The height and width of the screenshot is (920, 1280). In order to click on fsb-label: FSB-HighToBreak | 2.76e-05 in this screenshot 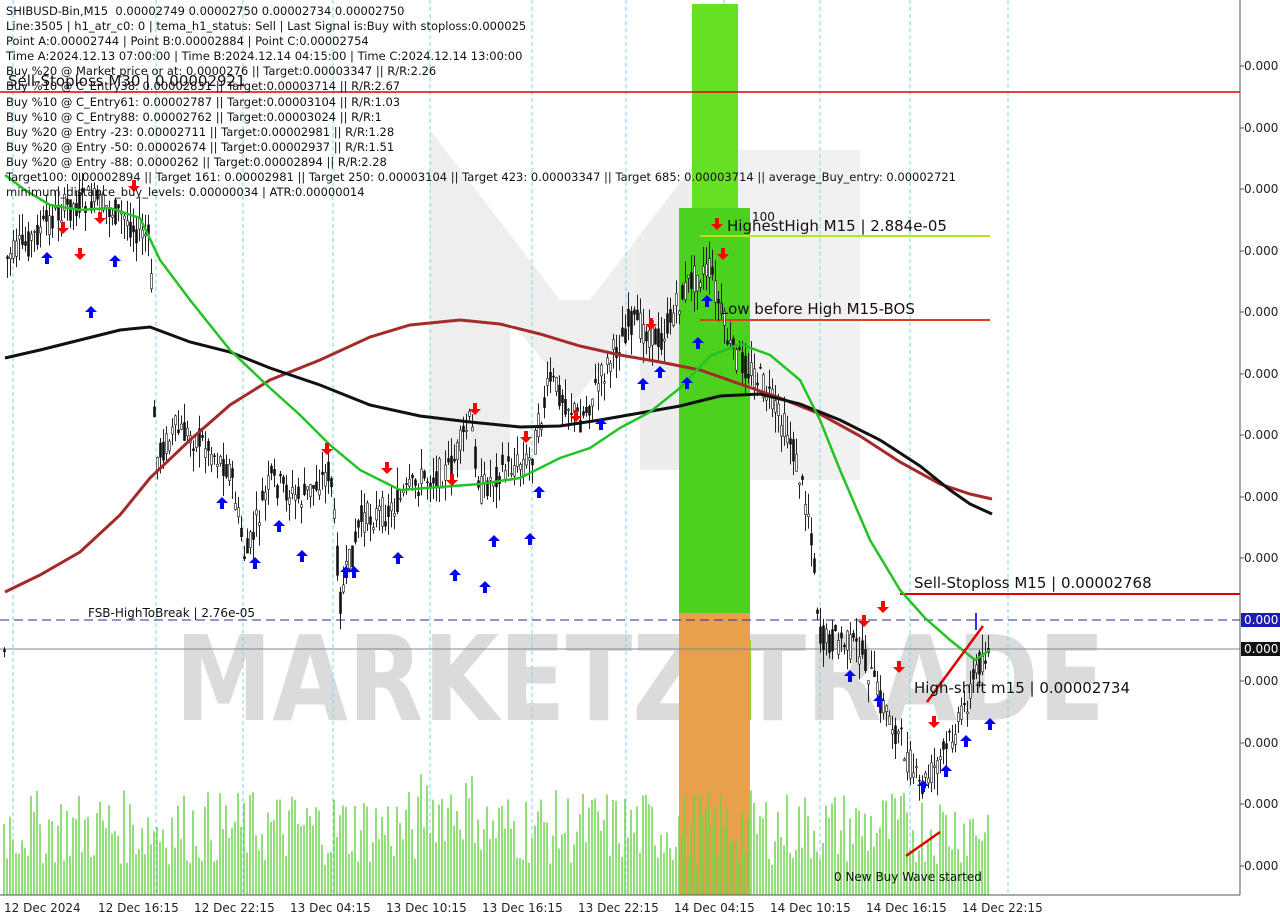, I will do `click(171, 613)`.